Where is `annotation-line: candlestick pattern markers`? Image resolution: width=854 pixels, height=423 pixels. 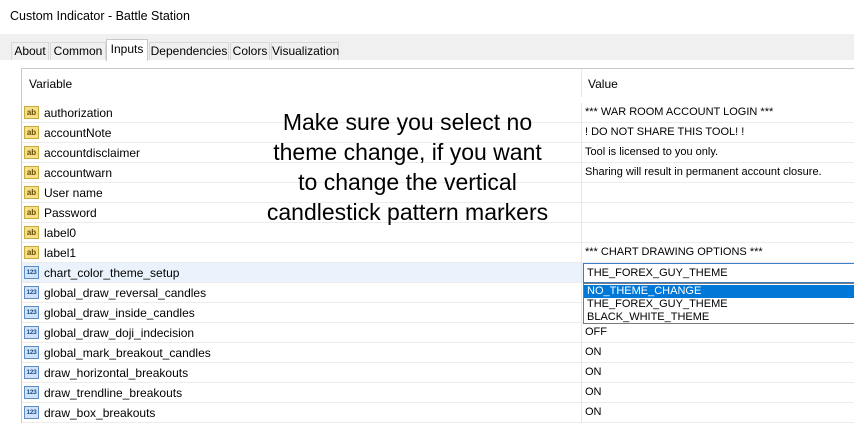 annotation-line: candlestick pattern markers is located at coordinates (407, 212).